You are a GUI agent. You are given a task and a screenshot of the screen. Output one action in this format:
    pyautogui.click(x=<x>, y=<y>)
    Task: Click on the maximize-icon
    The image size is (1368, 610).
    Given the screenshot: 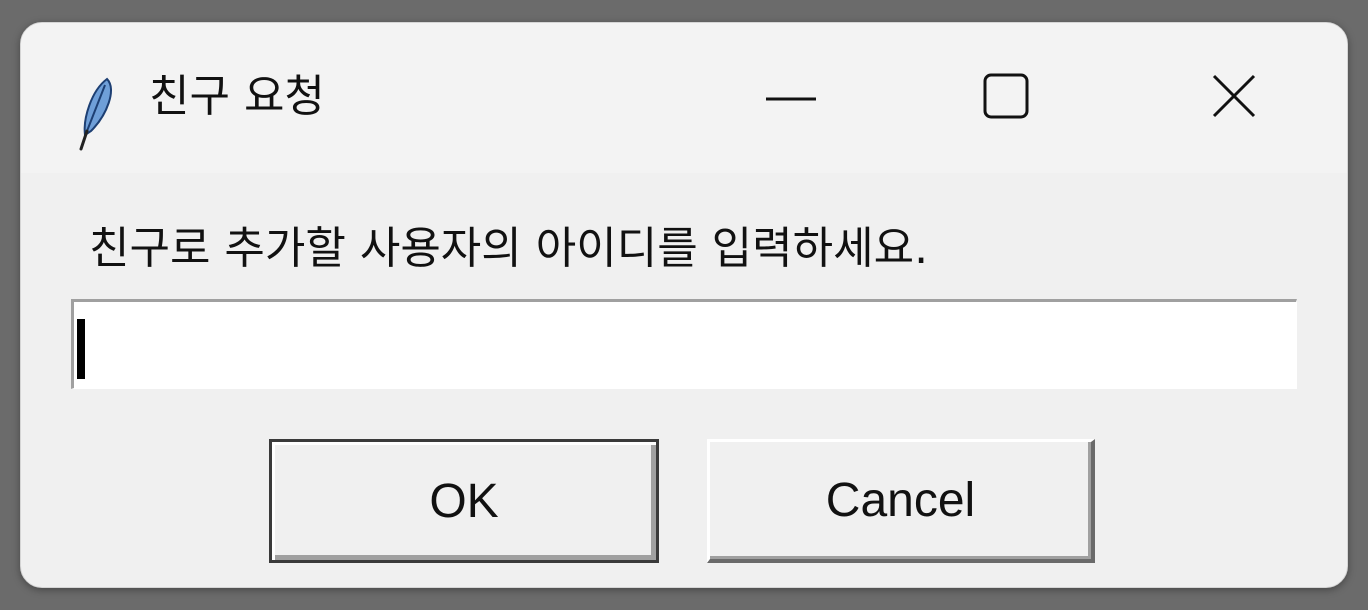 What is the action you would take?
    pyautogui.click(x=1006, y=98)
    